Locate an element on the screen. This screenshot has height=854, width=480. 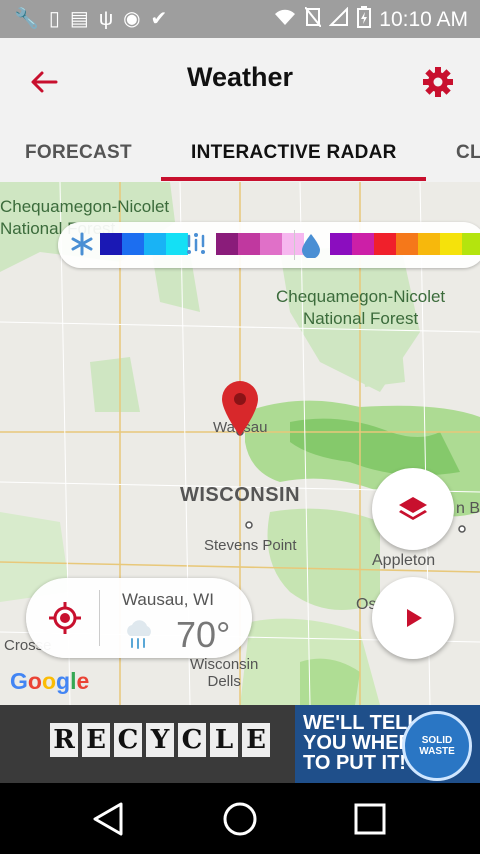
raindrop-icon is located at coordinates (311, 246).